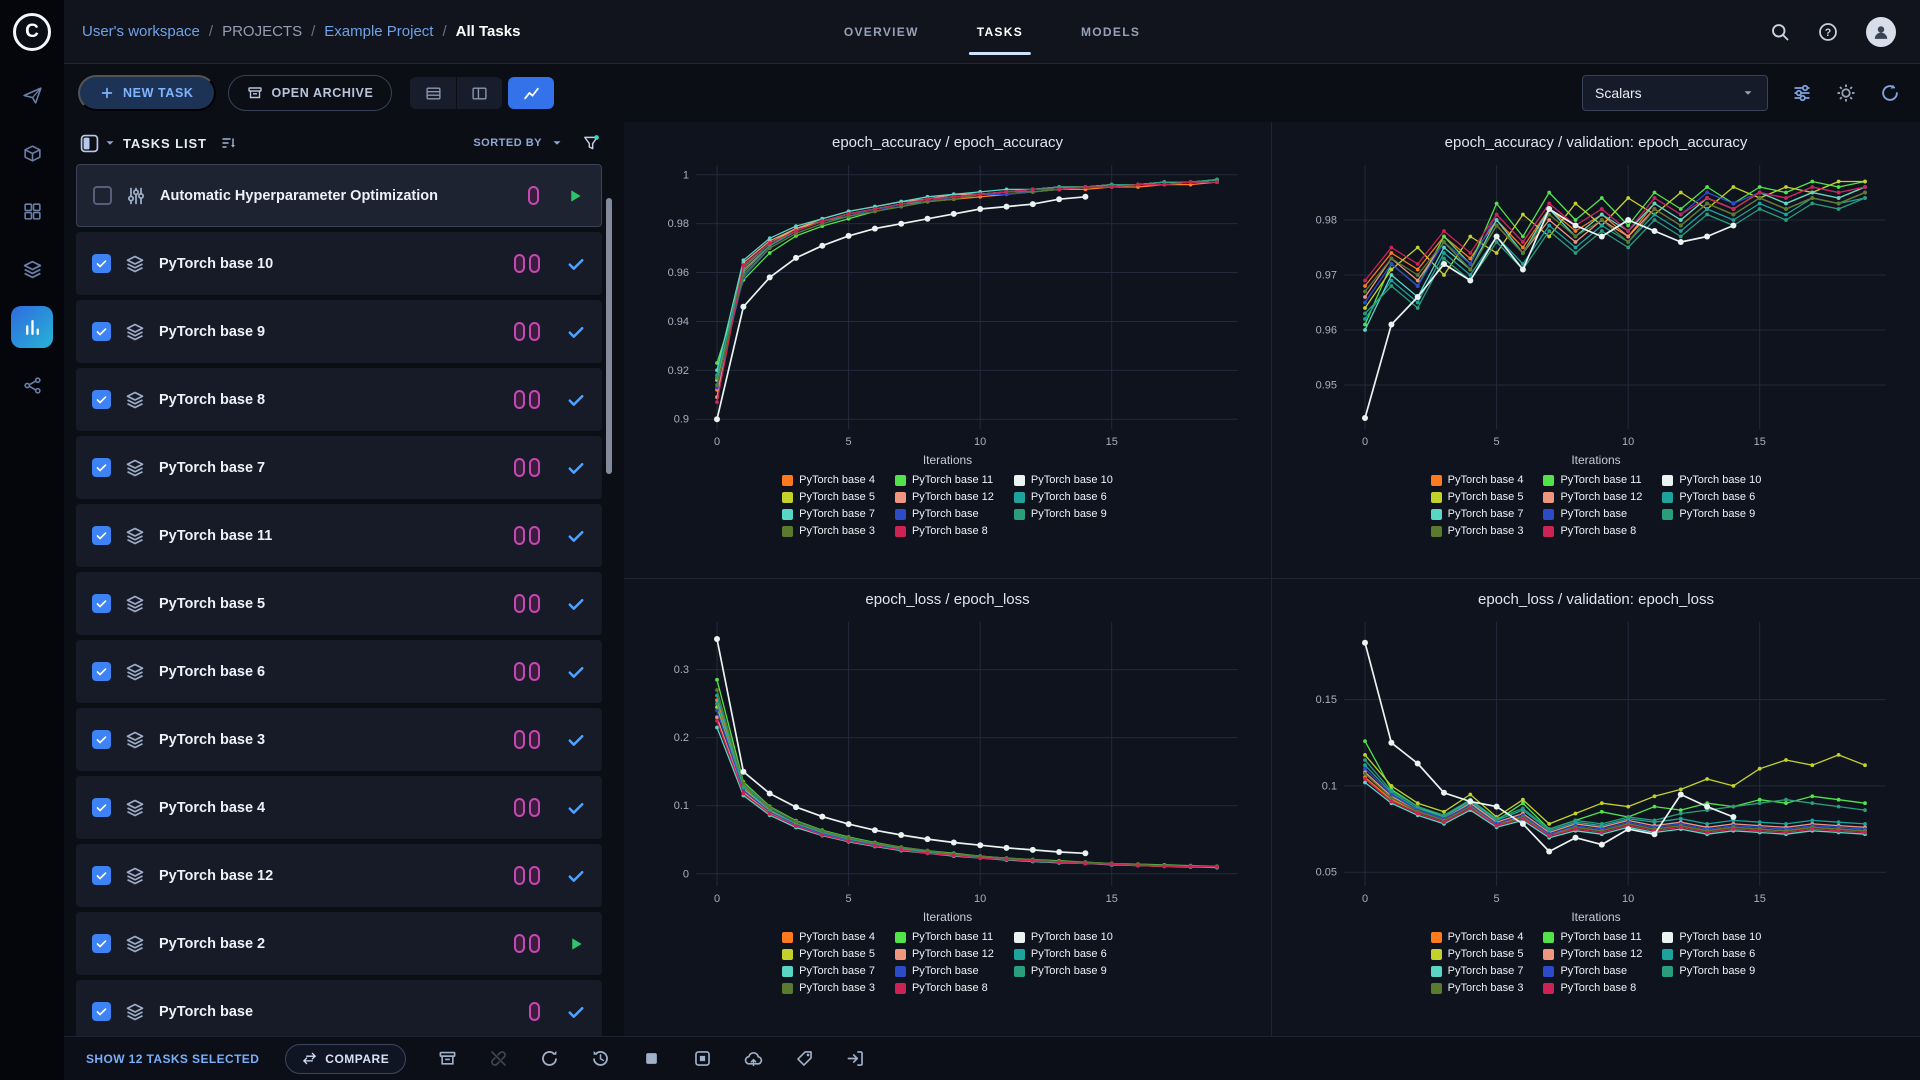 The height and width of the screenshot is (1080, 1920). I want to click on sidebar-item-experiments, so click(32, 327).